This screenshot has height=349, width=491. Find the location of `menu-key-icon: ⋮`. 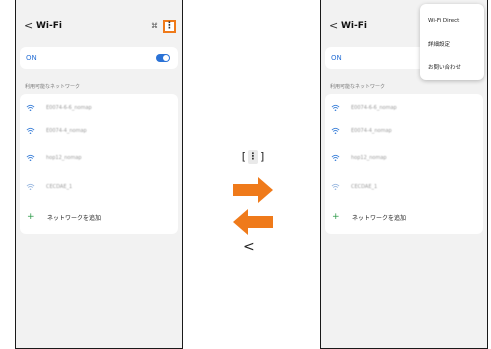

menu-key-icon: ⋮ is located at coordinates (253, 157).